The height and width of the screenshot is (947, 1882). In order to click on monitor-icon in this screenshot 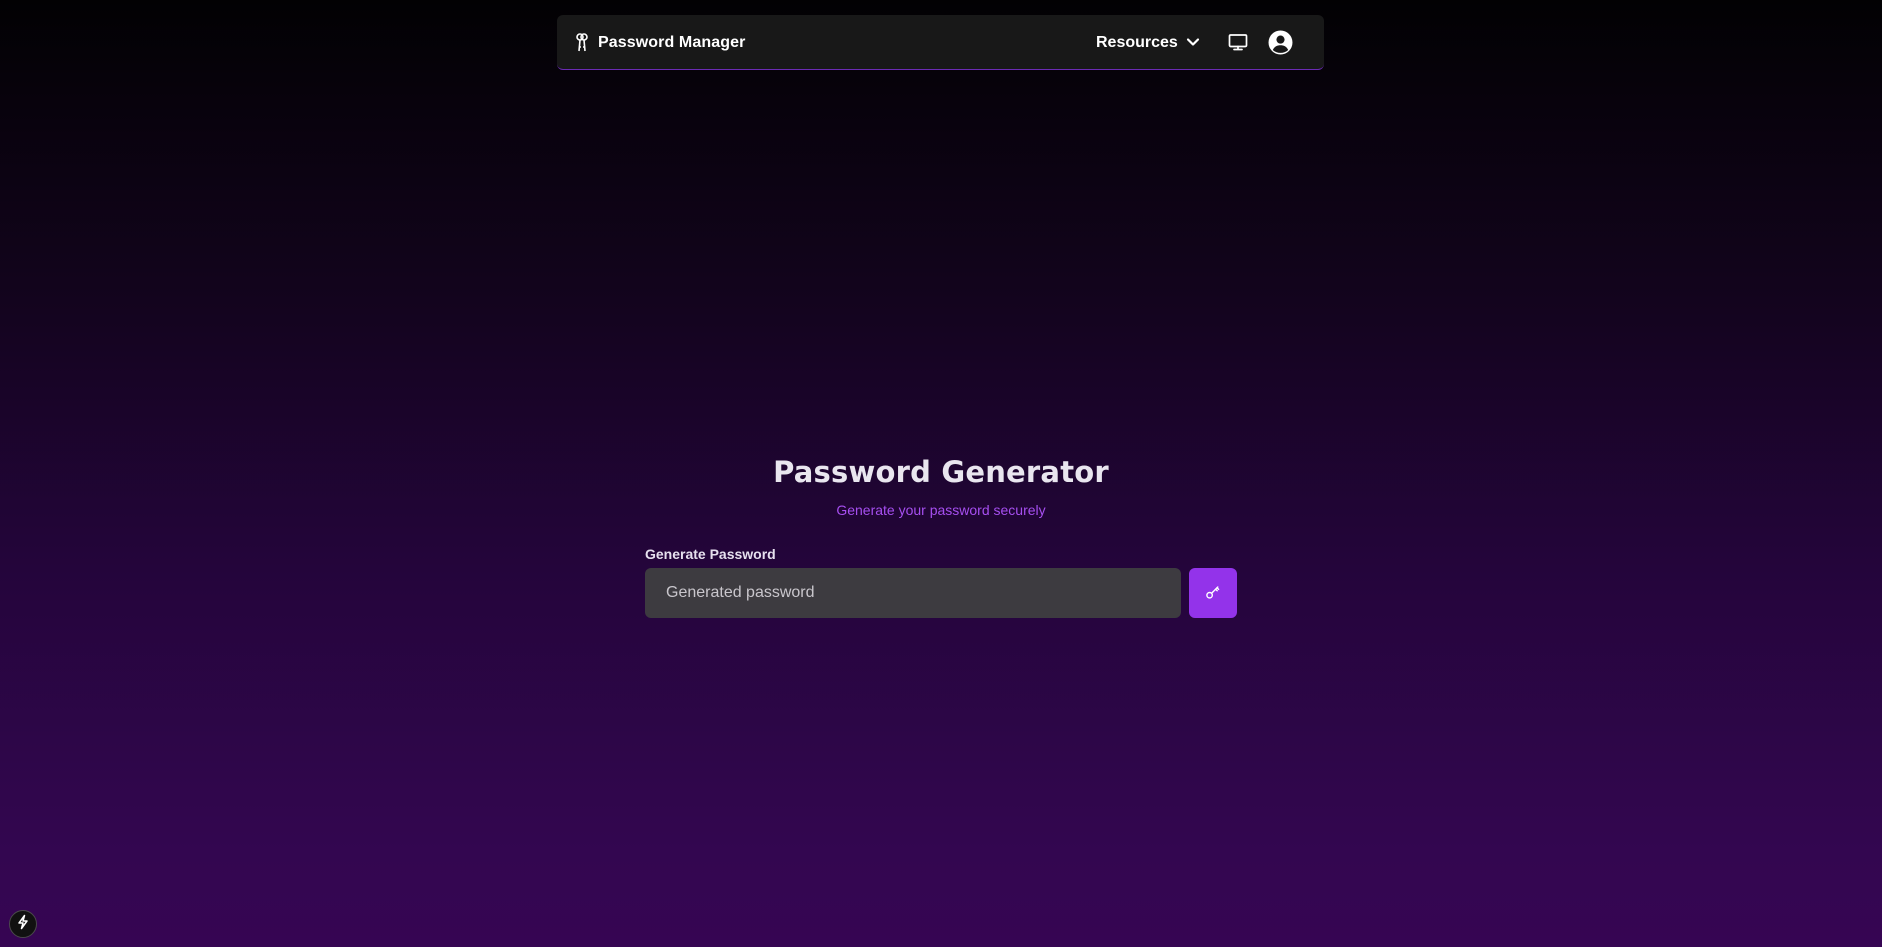, I will do `click(1238, 42)`.